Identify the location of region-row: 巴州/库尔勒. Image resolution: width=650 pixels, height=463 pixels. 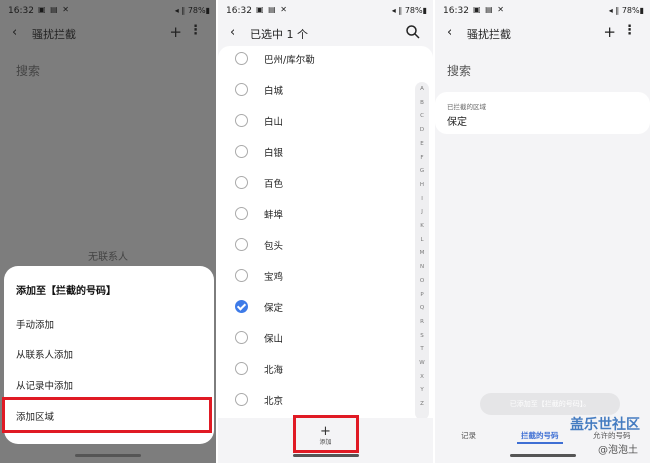
(325, 59).